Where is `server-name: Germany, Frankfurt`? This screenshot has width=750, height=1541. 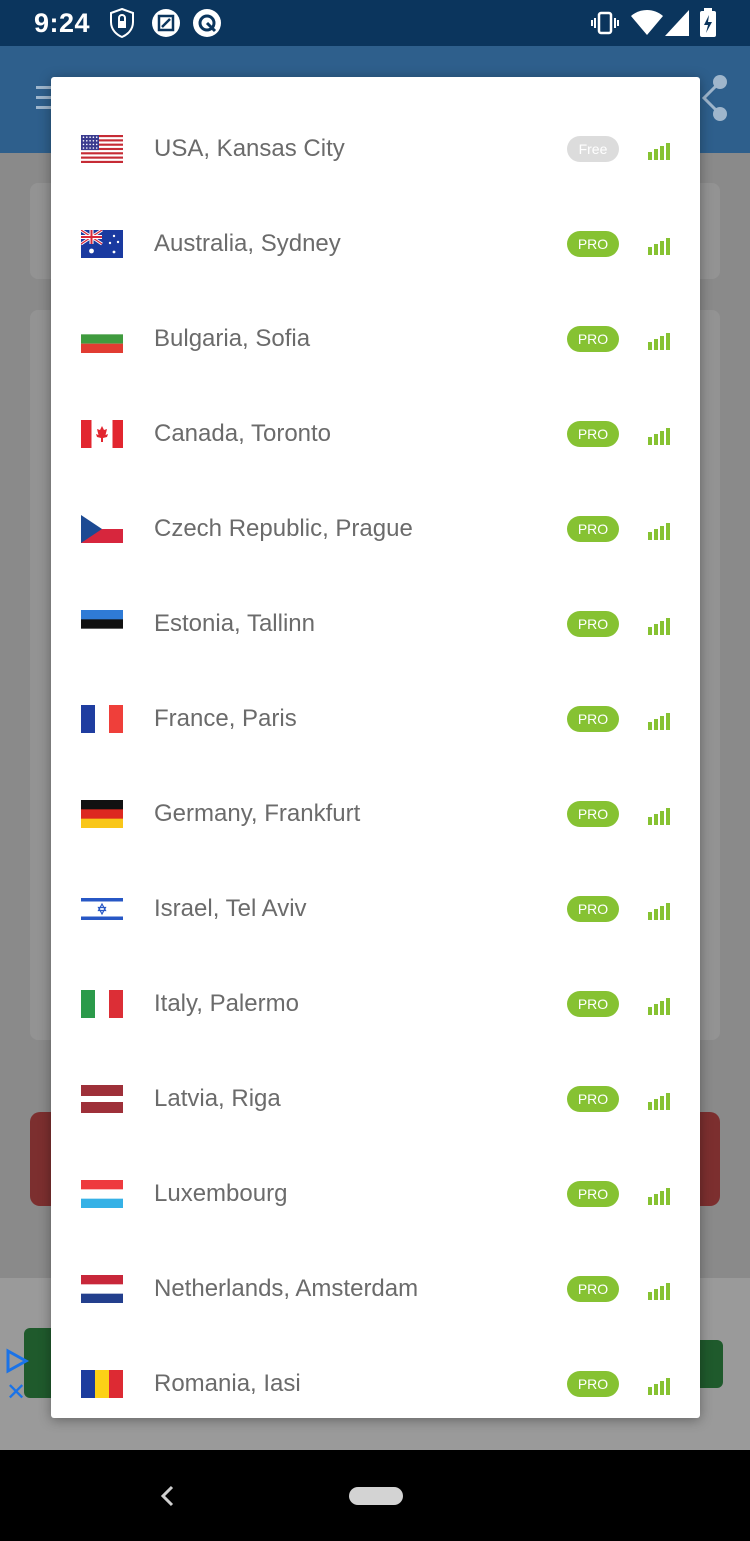
server-name: Germany, Frankfurt is located at coordinates (257, 813).